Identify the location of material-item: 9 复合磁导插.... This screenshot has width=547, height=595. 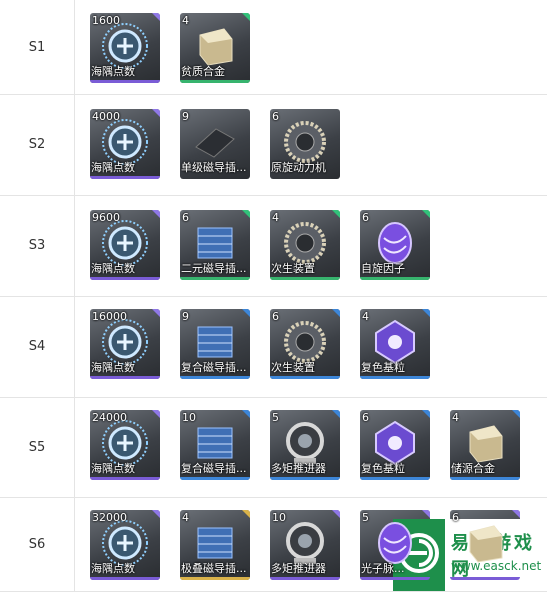
(215, 344).